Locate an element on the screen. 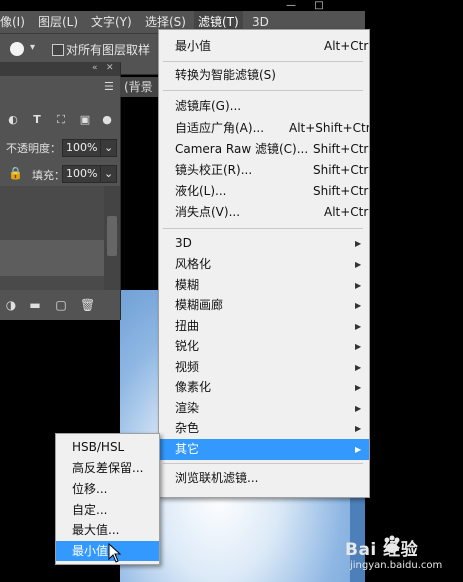 The height and width of the screenshot is (582, 463). collapse-icon: « is located at coordinates (95, 68).